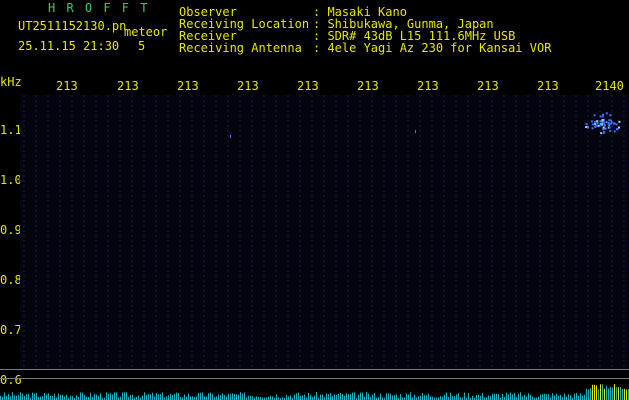  Describe the element at coordinates (368, 86) in the screenshot. I see `x-tick-5: 213` at that location.